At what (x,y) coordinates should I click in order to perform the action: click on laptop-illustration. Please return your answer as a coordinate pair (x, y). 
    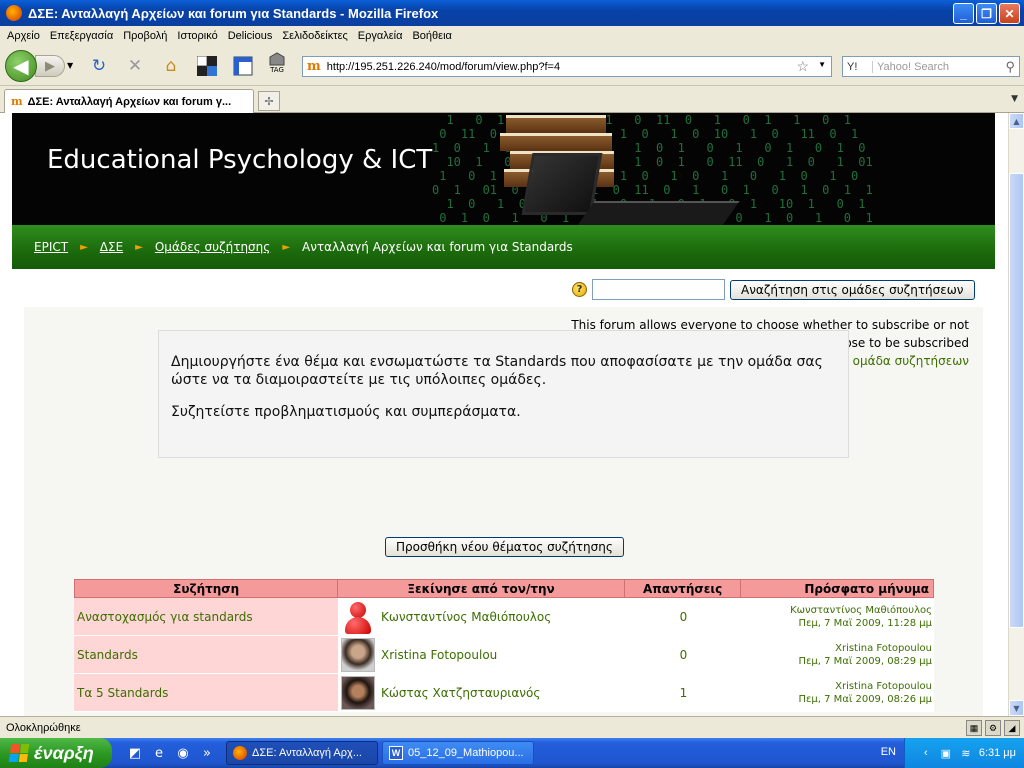
    Looking at the image, I should click on (630, 189).